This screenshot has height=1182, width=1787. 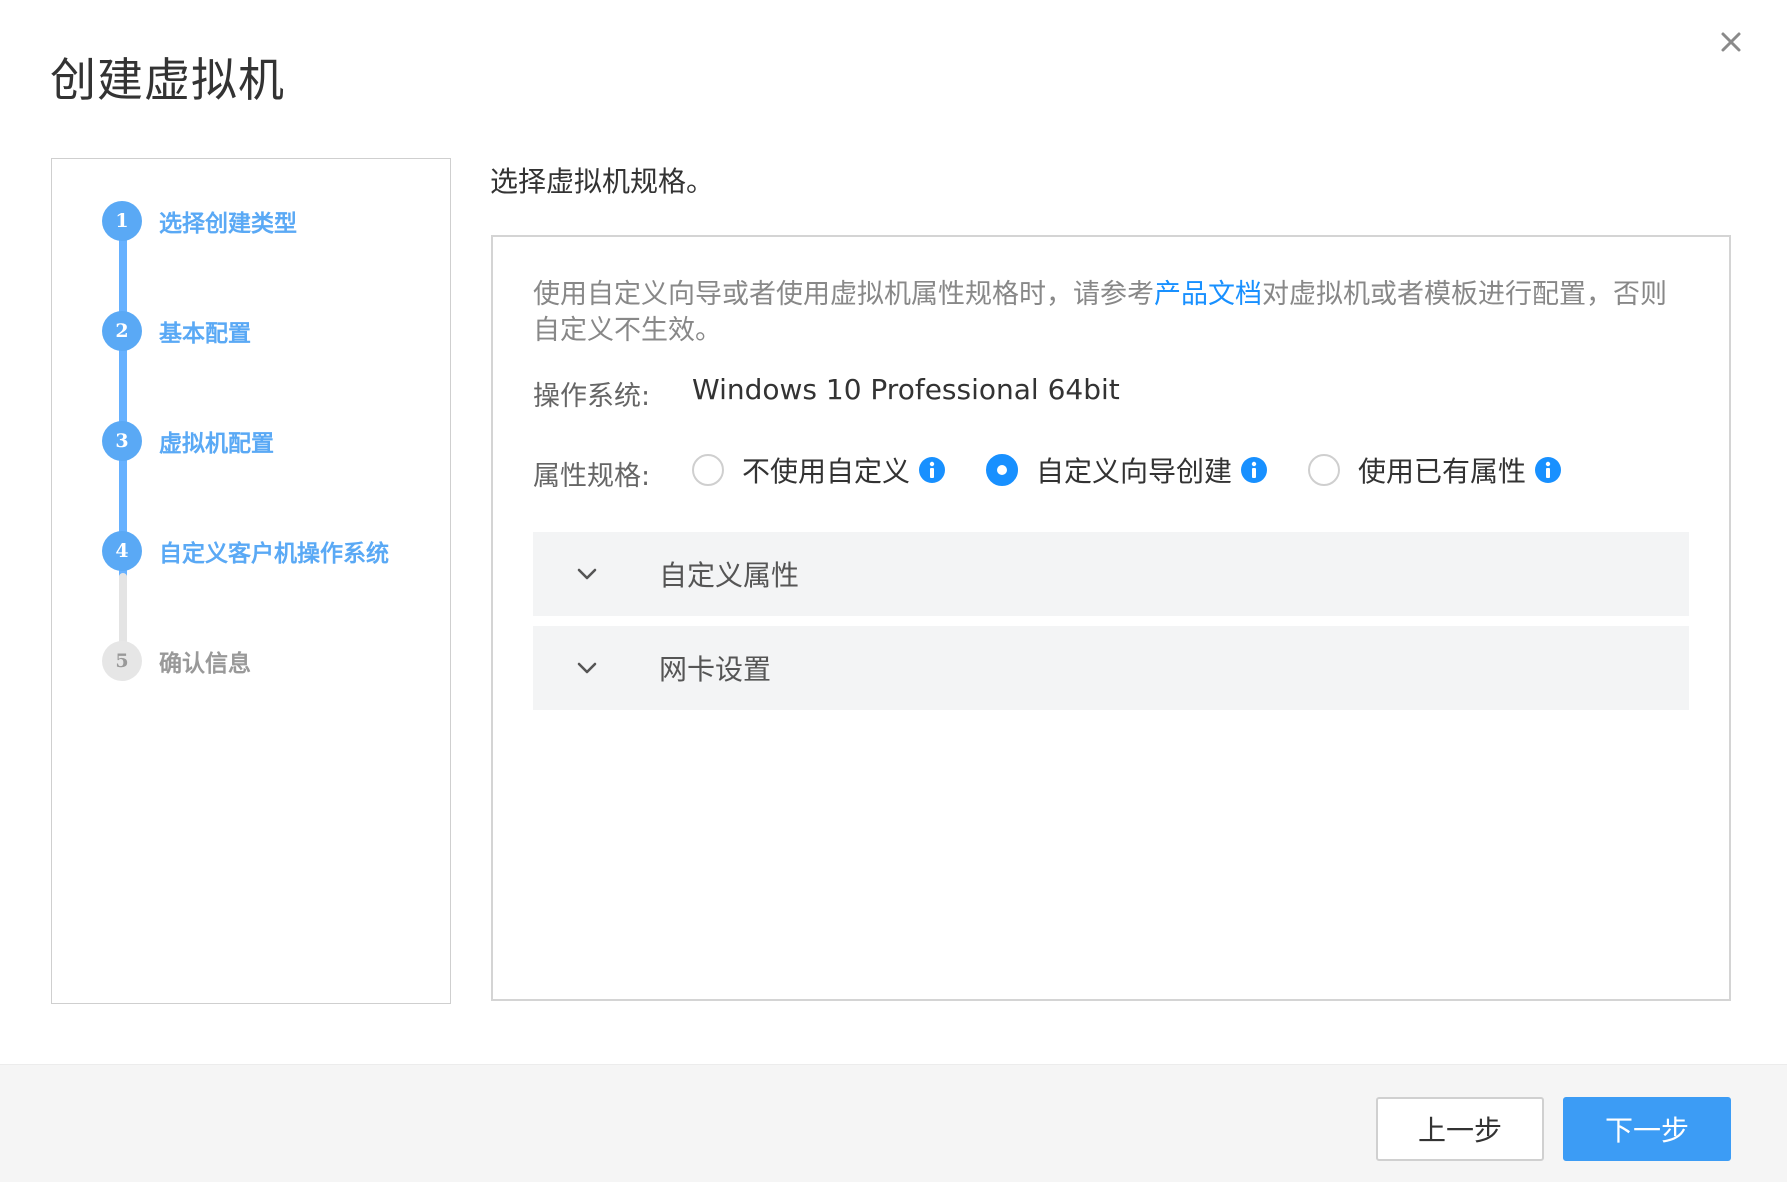 I want to click on radio-label: 使用已有属性, so click(x=1442, y=471).